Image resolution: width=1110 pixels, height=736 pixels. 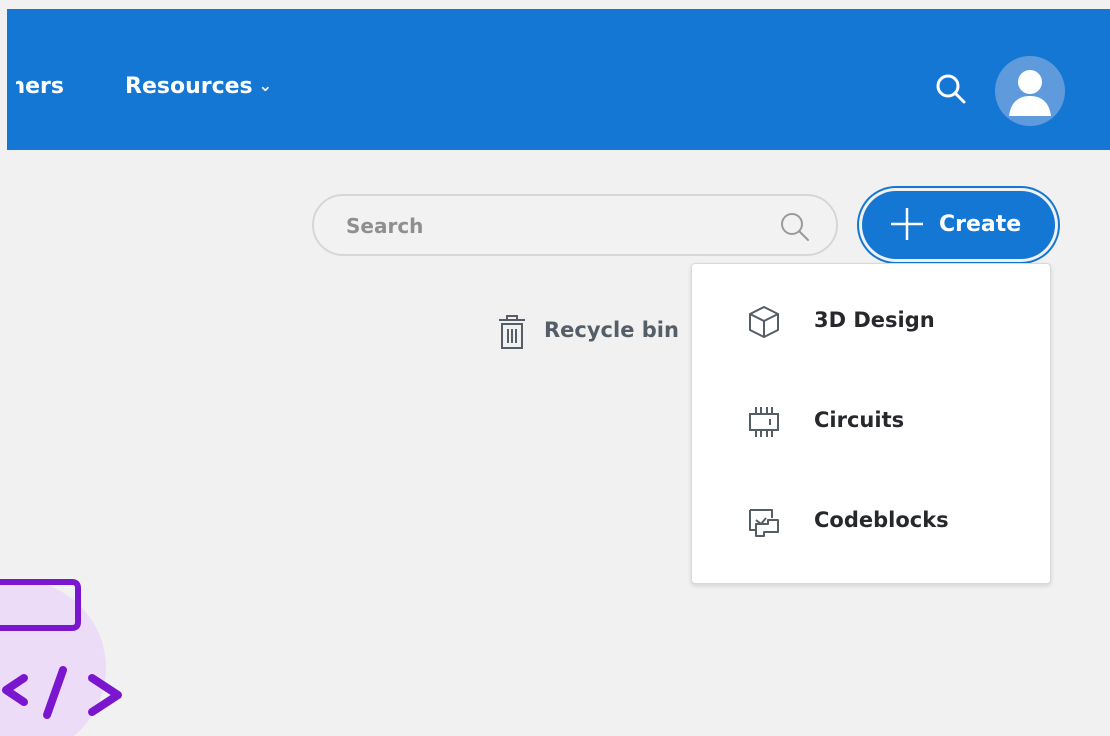 I want to click on codeblocks-icon, so click(x=764, y=523).